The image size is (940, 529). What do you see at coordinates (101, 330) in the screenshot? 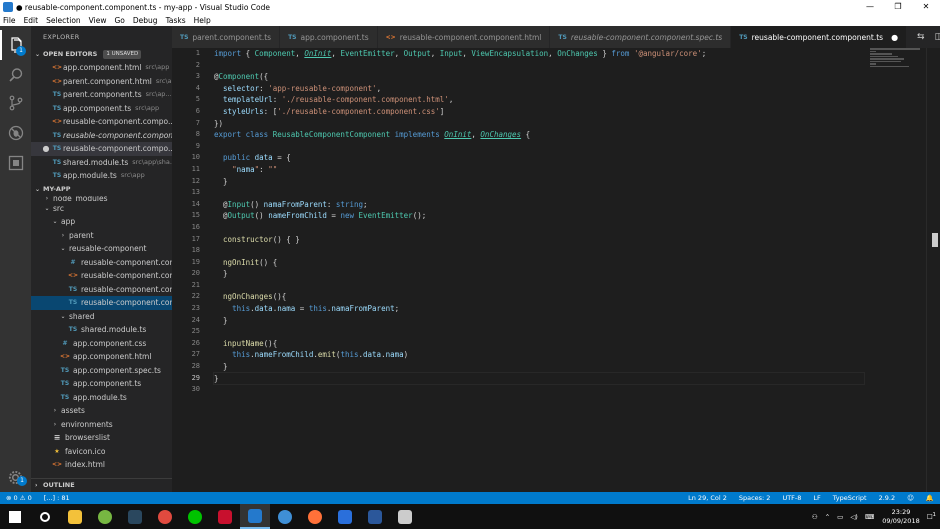
I see `tree-file: TS shared.module.ts` at bounding box center [101, 330].